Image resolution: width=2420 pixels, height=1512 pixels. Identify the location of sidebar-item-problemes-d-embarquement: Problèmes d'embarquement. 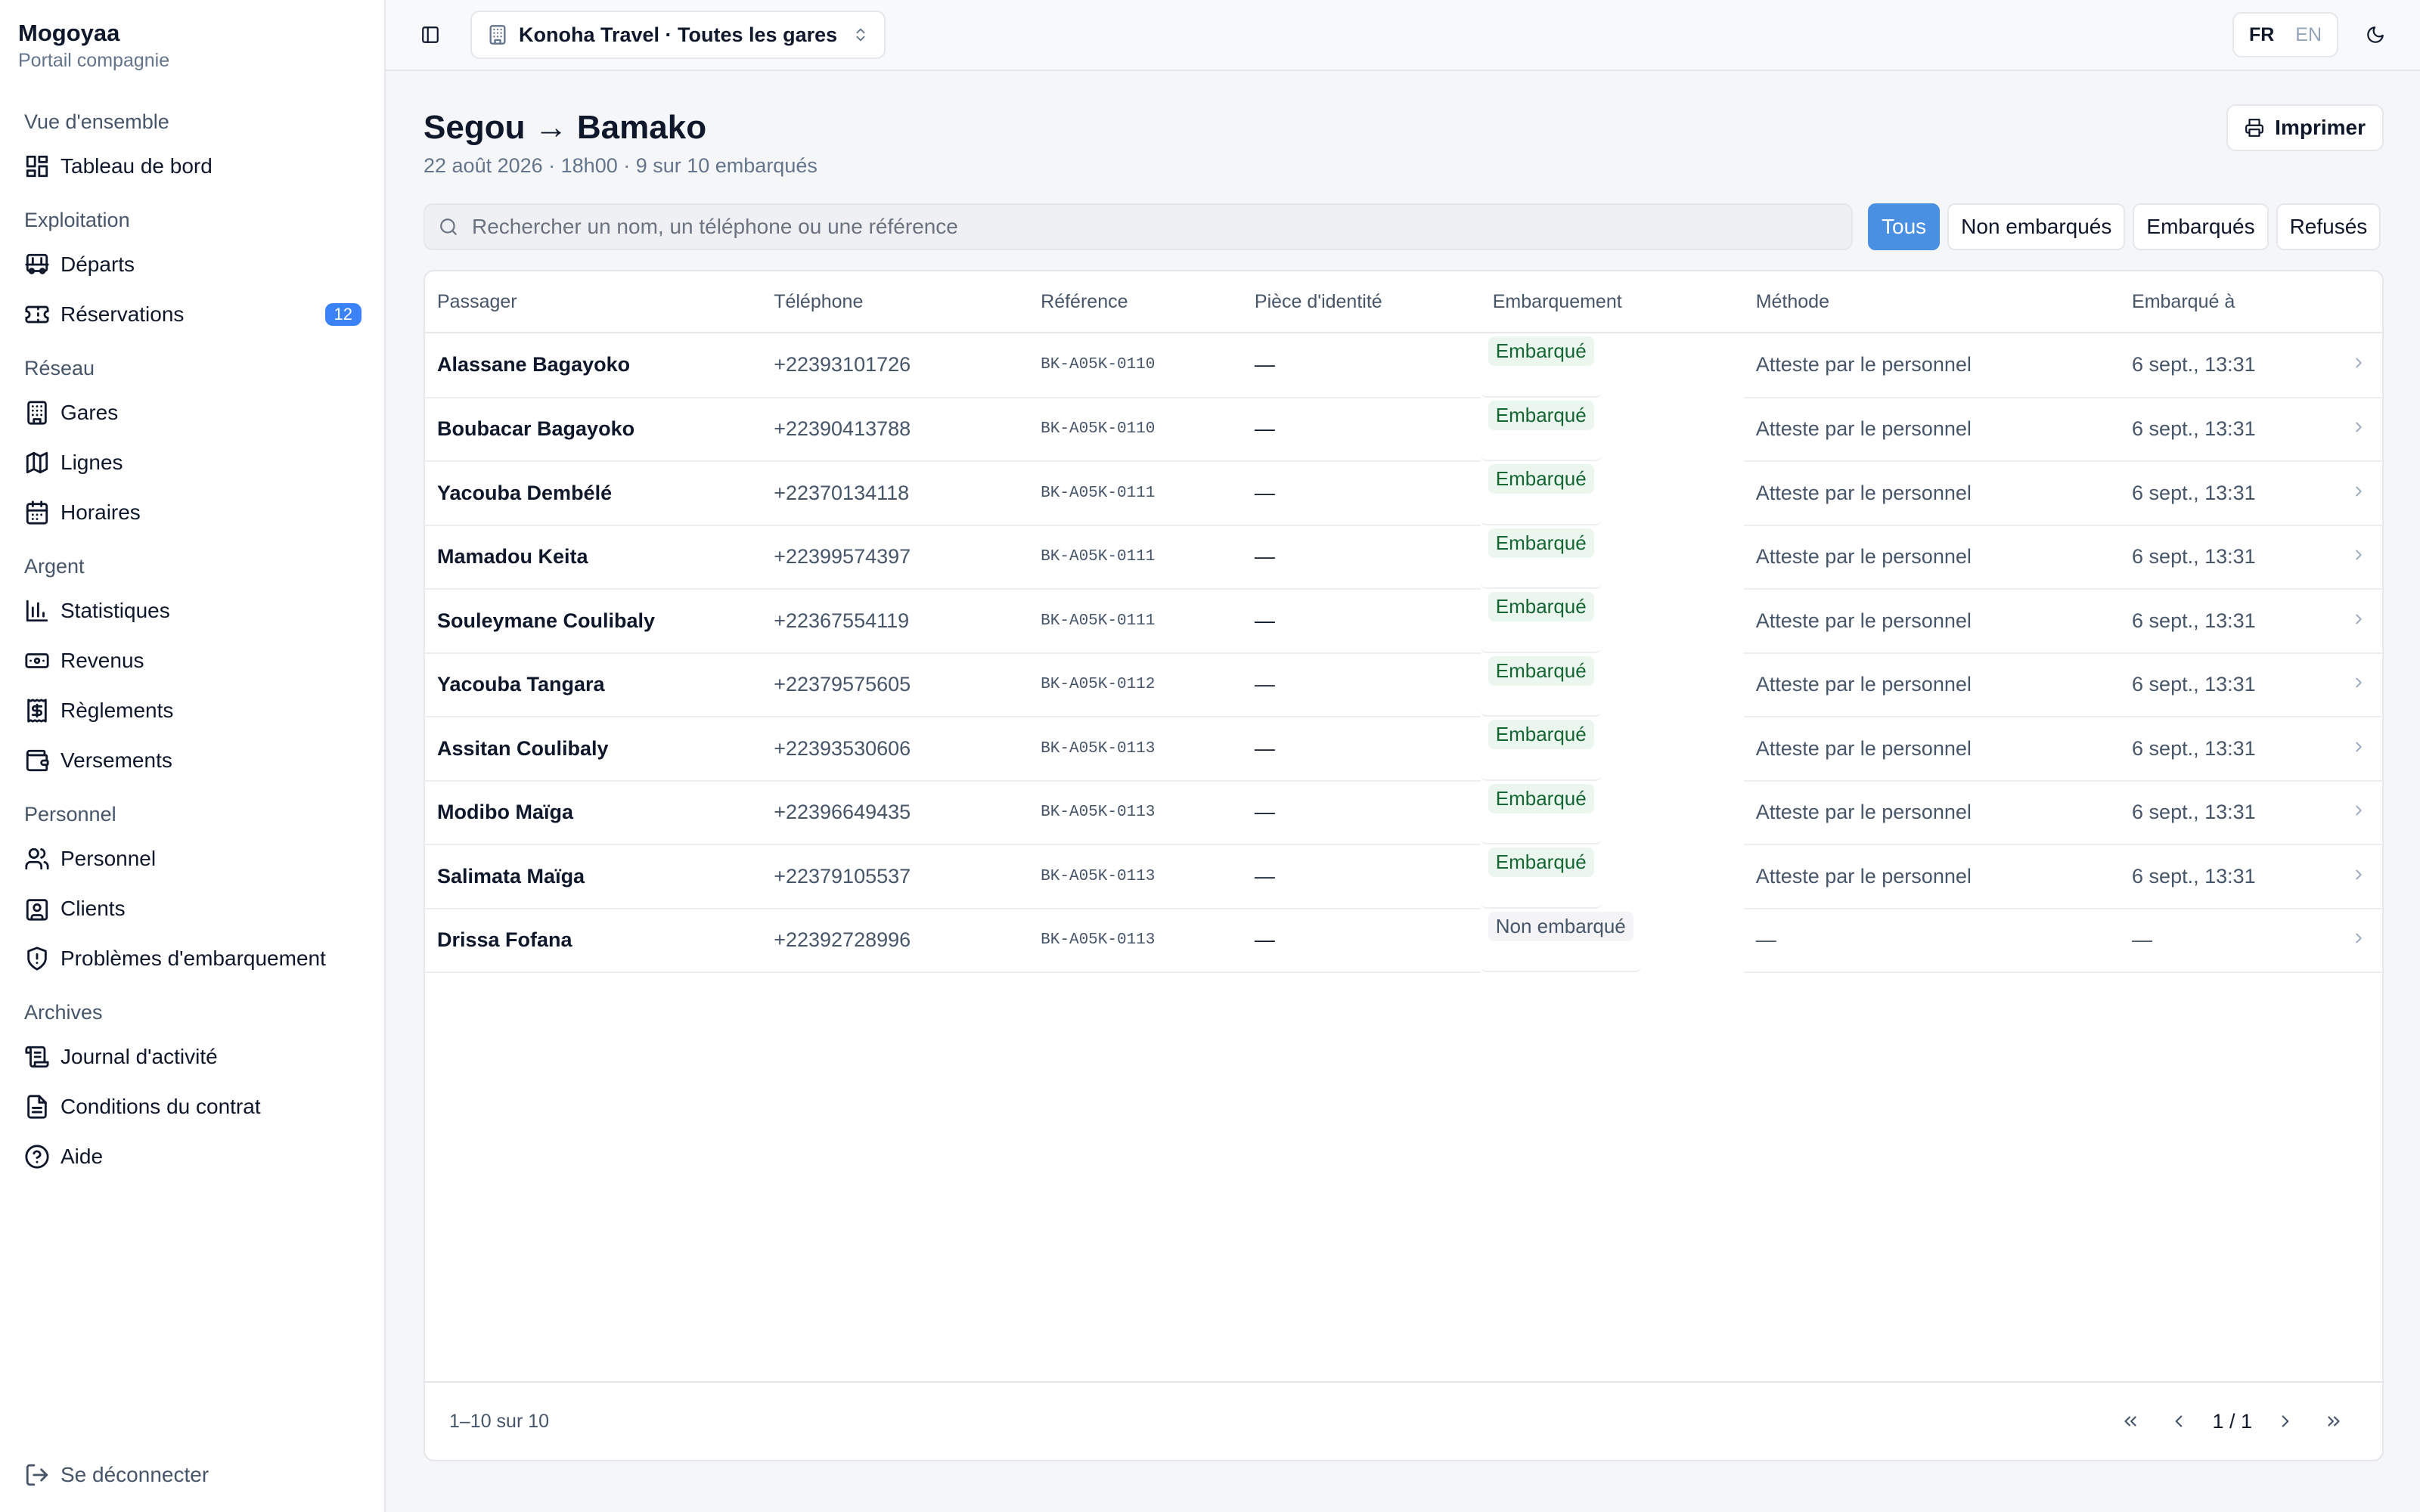
(192, 959).